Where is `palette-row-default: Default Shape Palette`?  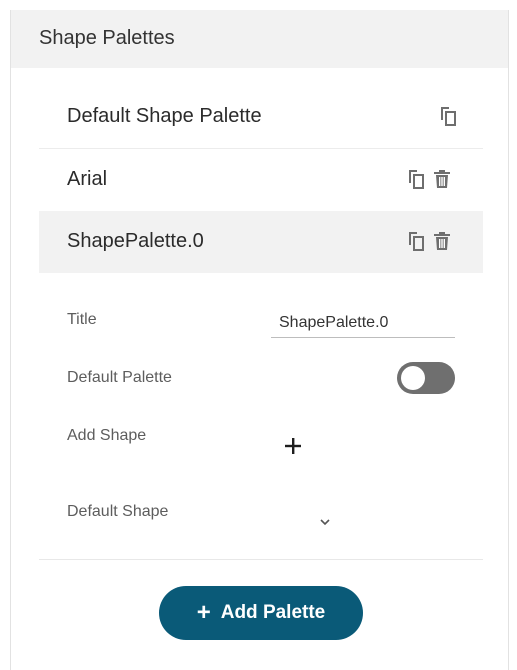 palette-row-default: Default Shape Palette is located at coordinates (261, 117).